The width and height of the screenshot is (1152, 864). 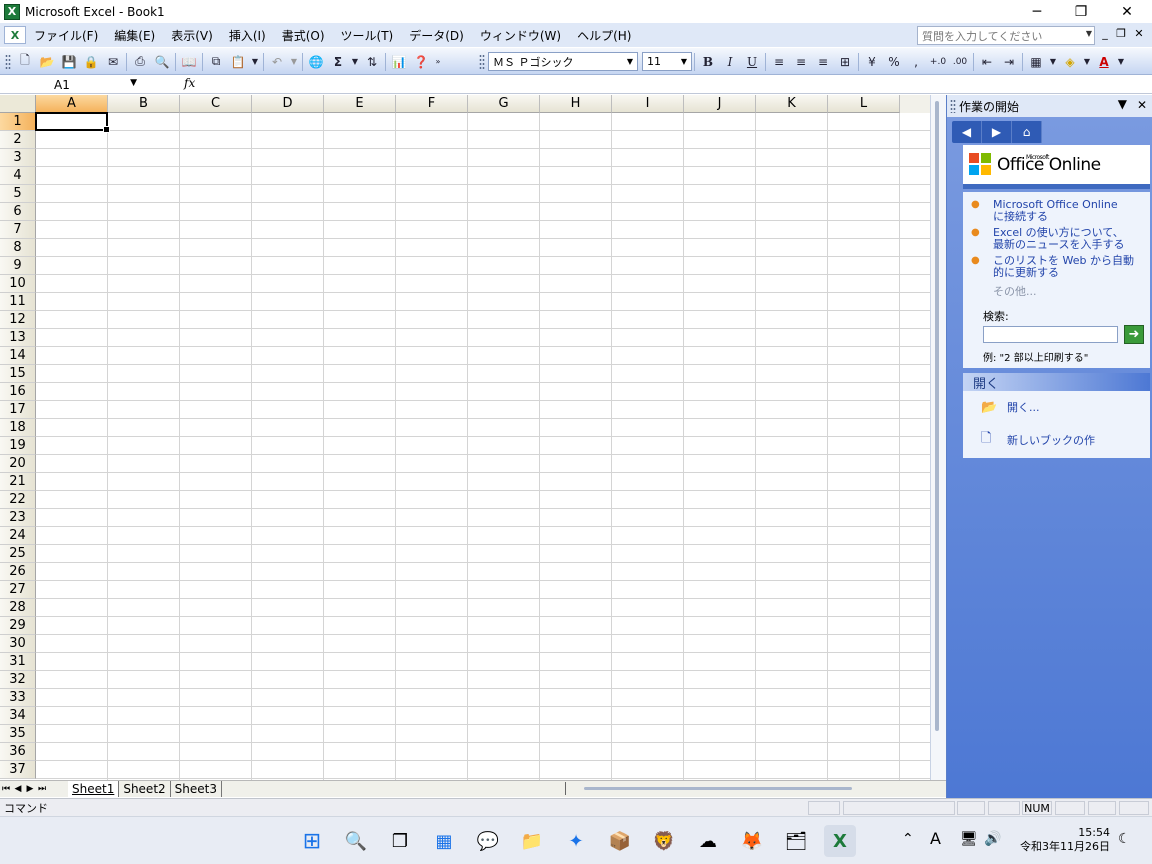 What do you see at coordinates (823, 62) in the screenshot?
I see `align-right-icon: ≡` at bounding box center [823, 62].